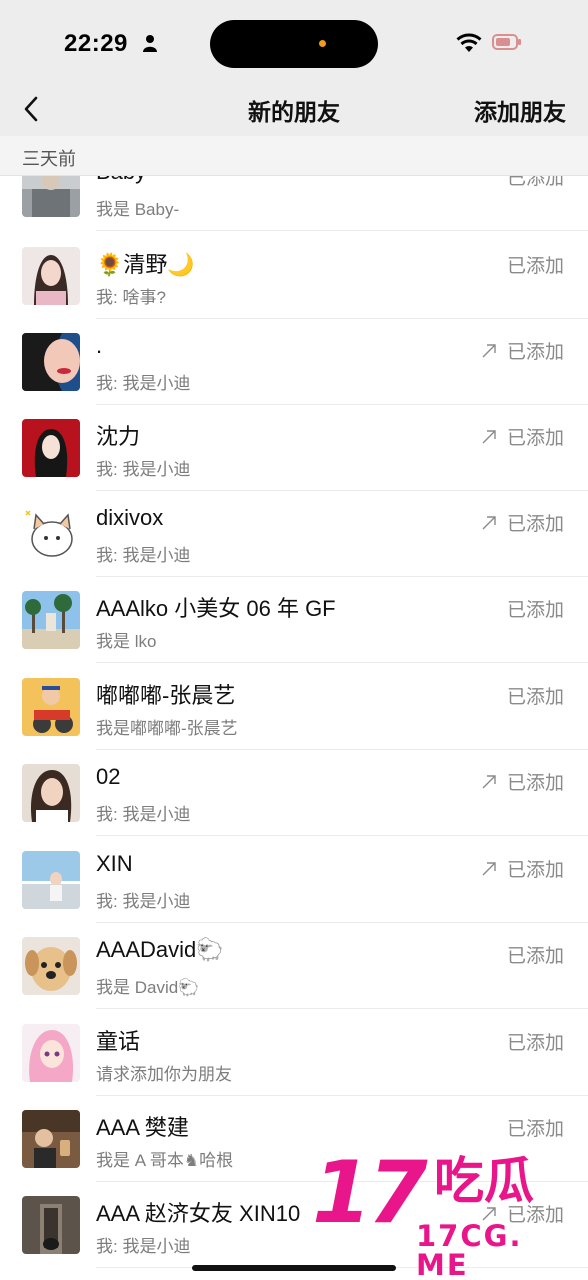 Image resolution: width=588 pixels, height=1280 pixels. Describe the element at coordinates (294, 966) in the screenshot. I see `list-item: AAADavid🐑 我是 David🐑 已添加` at that location.